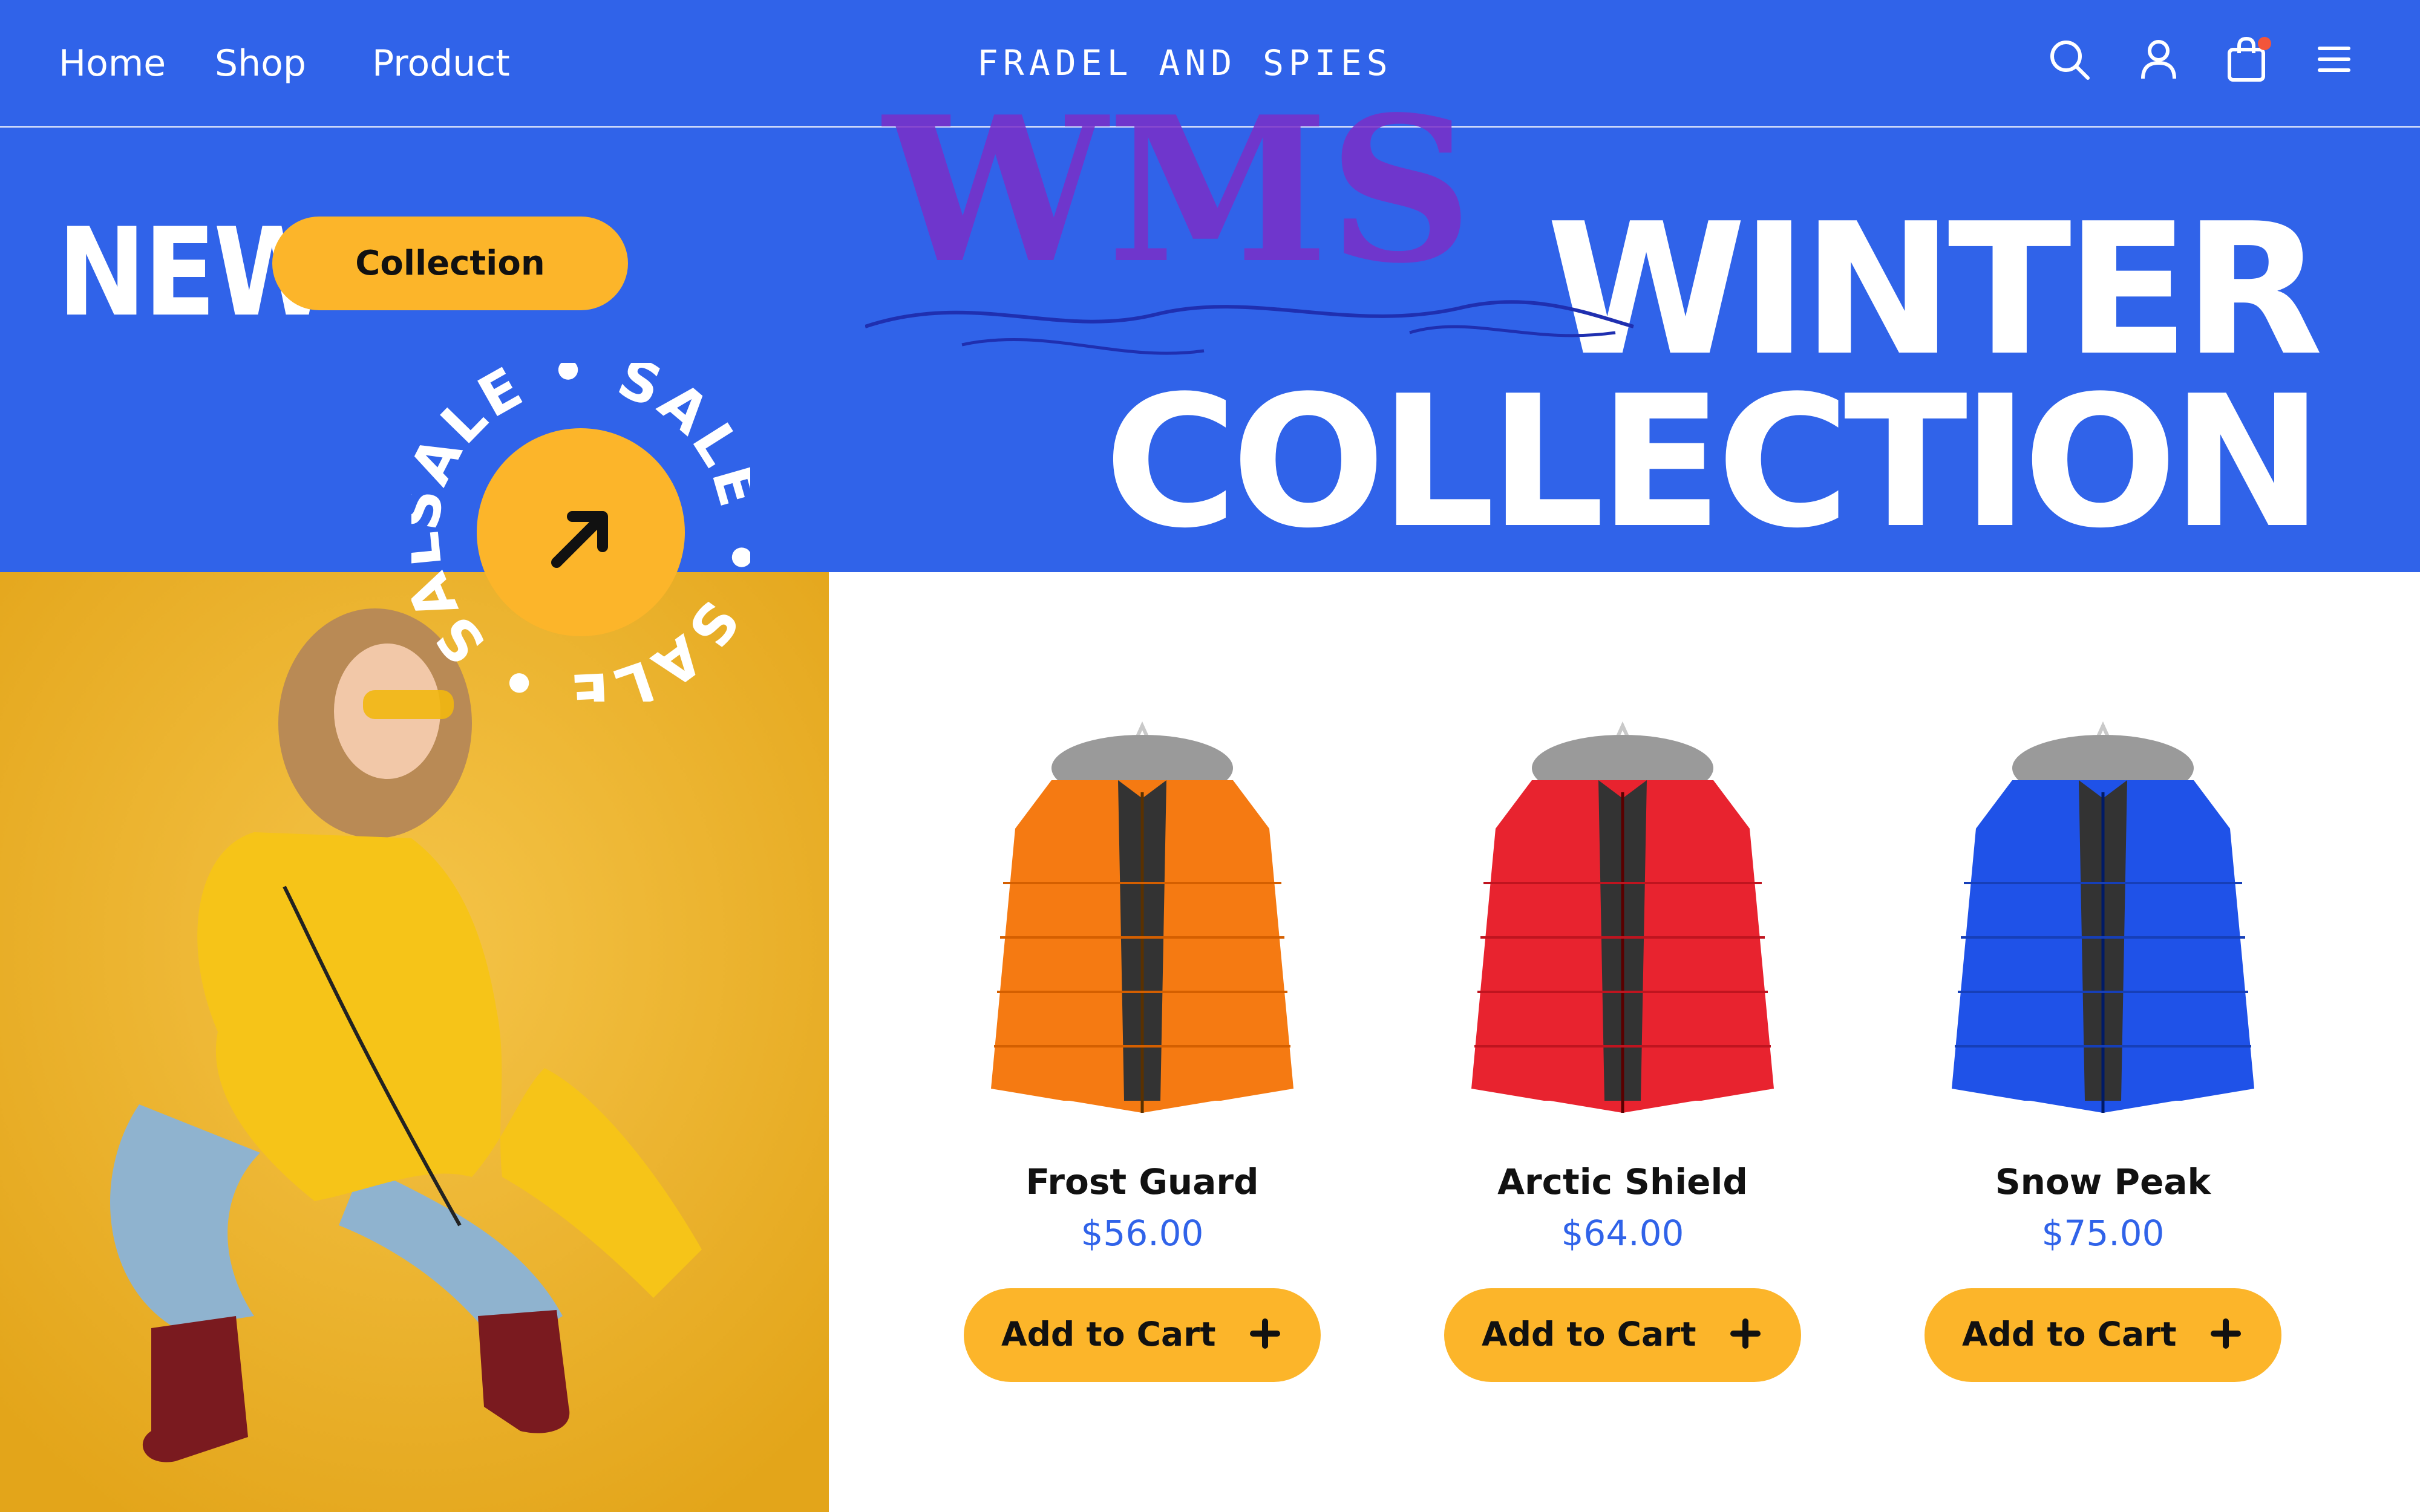 The height and width of the screenshot is (1512, 2420). I want to click on model-boot-left, so click(195, 1389).